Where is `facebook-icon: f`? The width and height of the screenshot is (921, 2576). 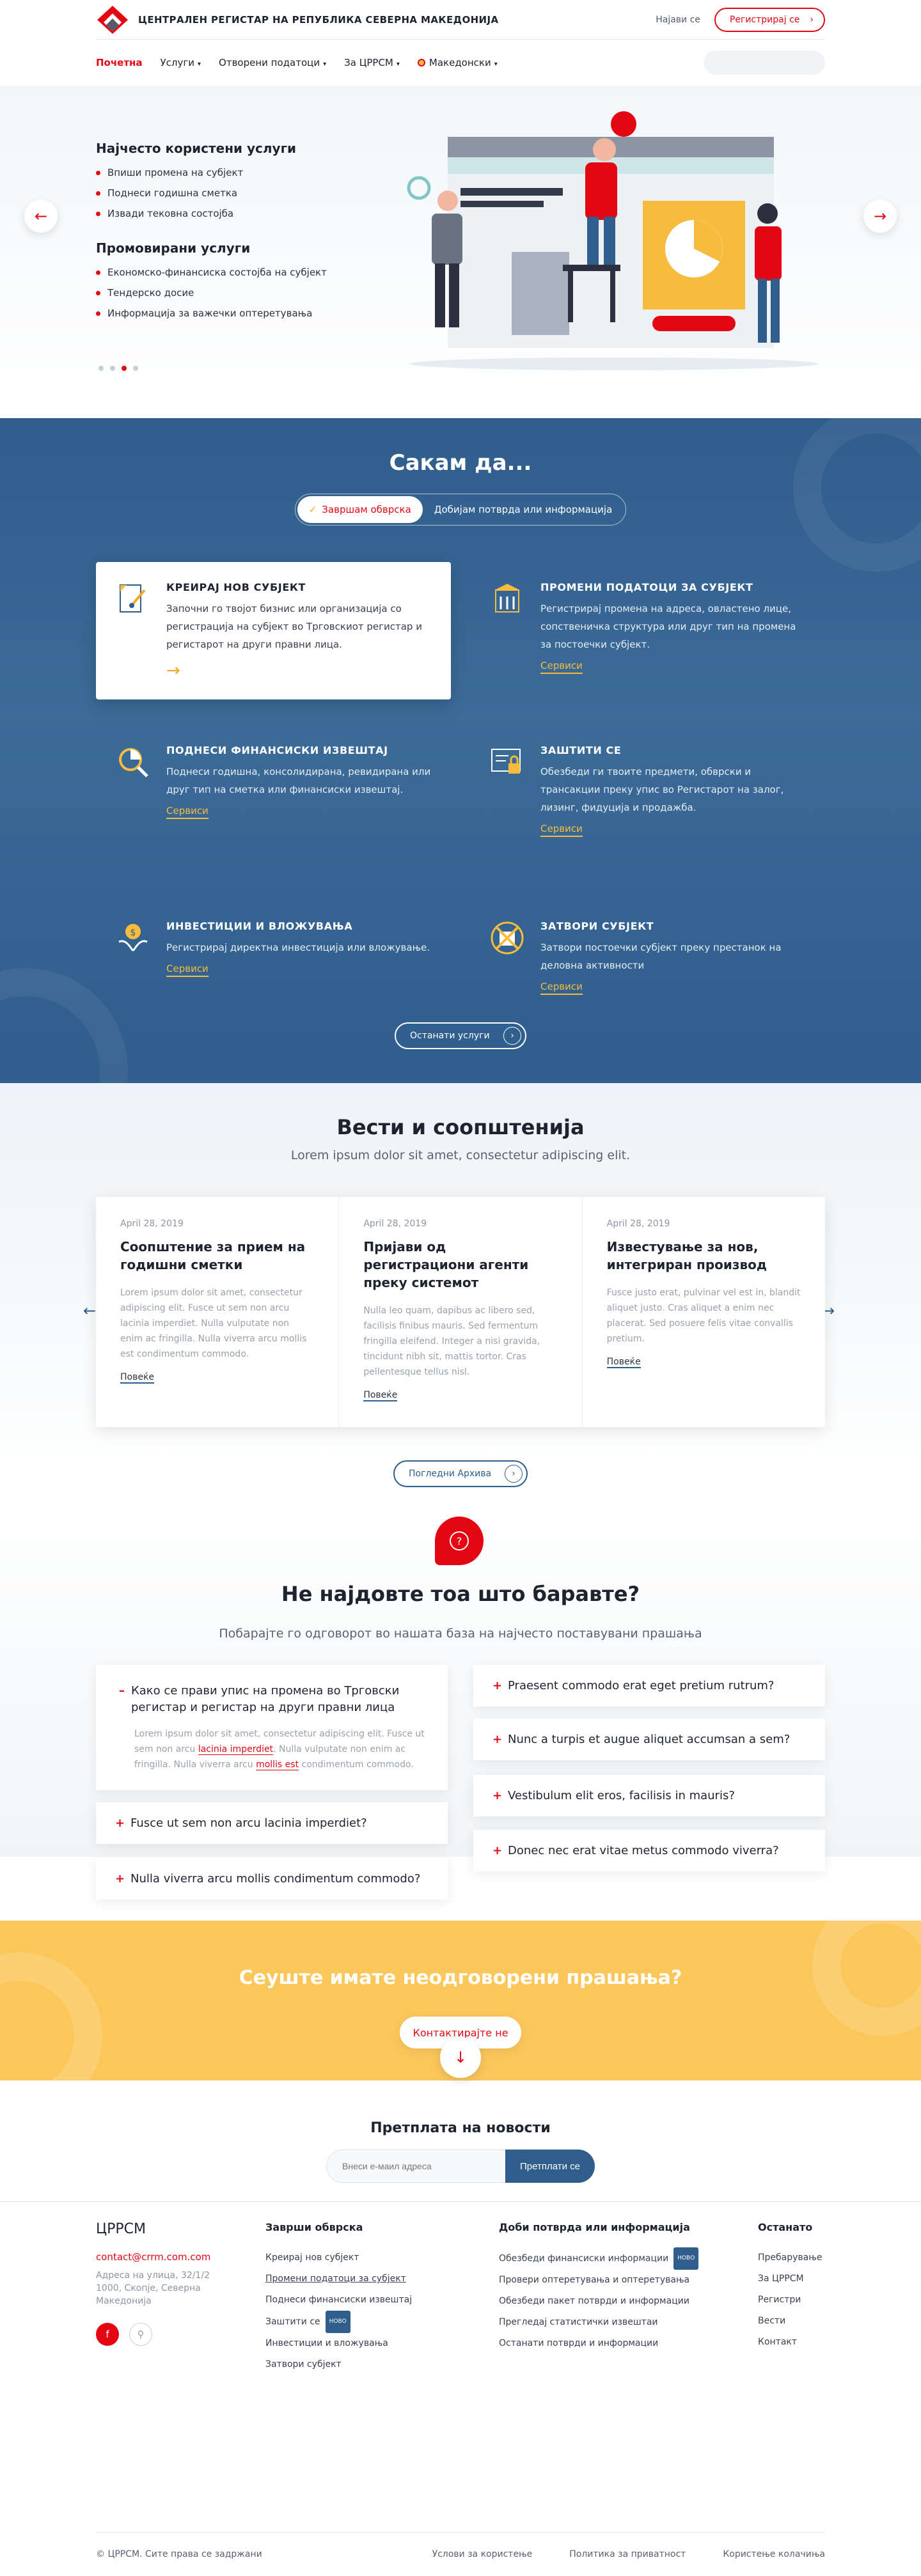
facebook-icon: f is located at coordinates (107, 2334).